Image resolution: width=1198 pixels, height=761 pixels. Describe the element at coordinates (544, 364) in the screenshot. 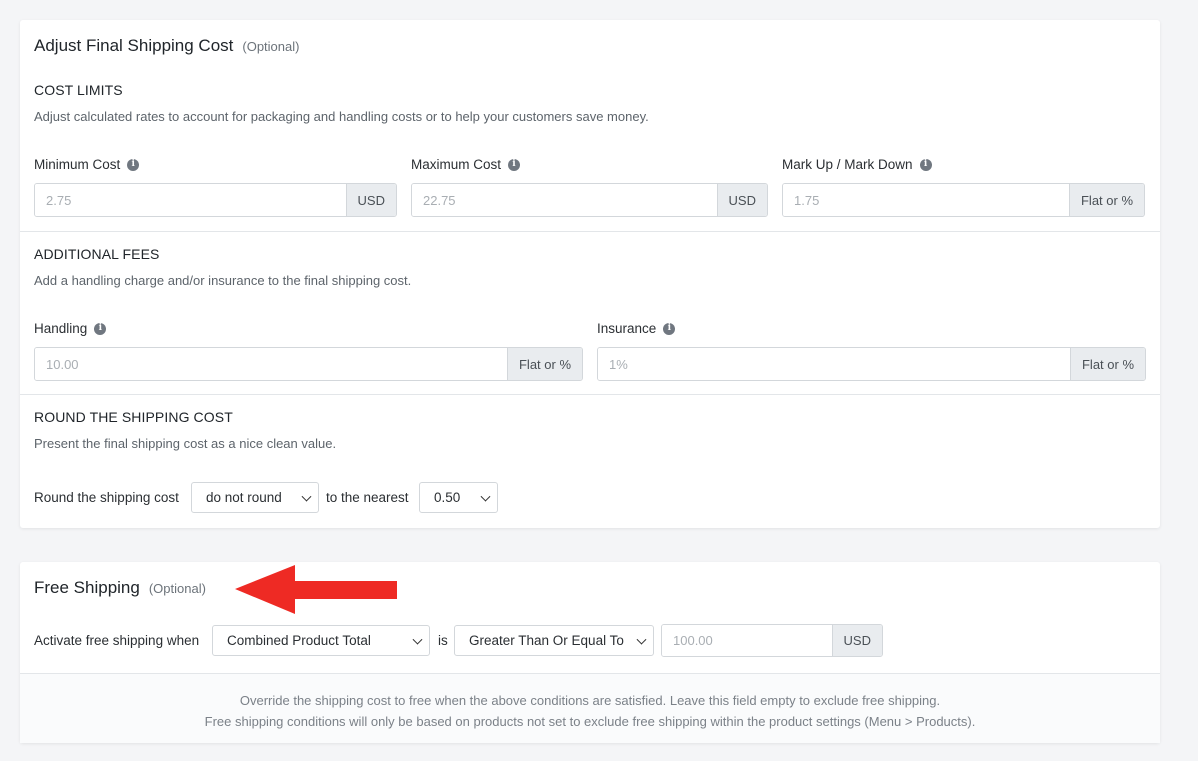

I see `handling-addon: Flat or %` at that location.